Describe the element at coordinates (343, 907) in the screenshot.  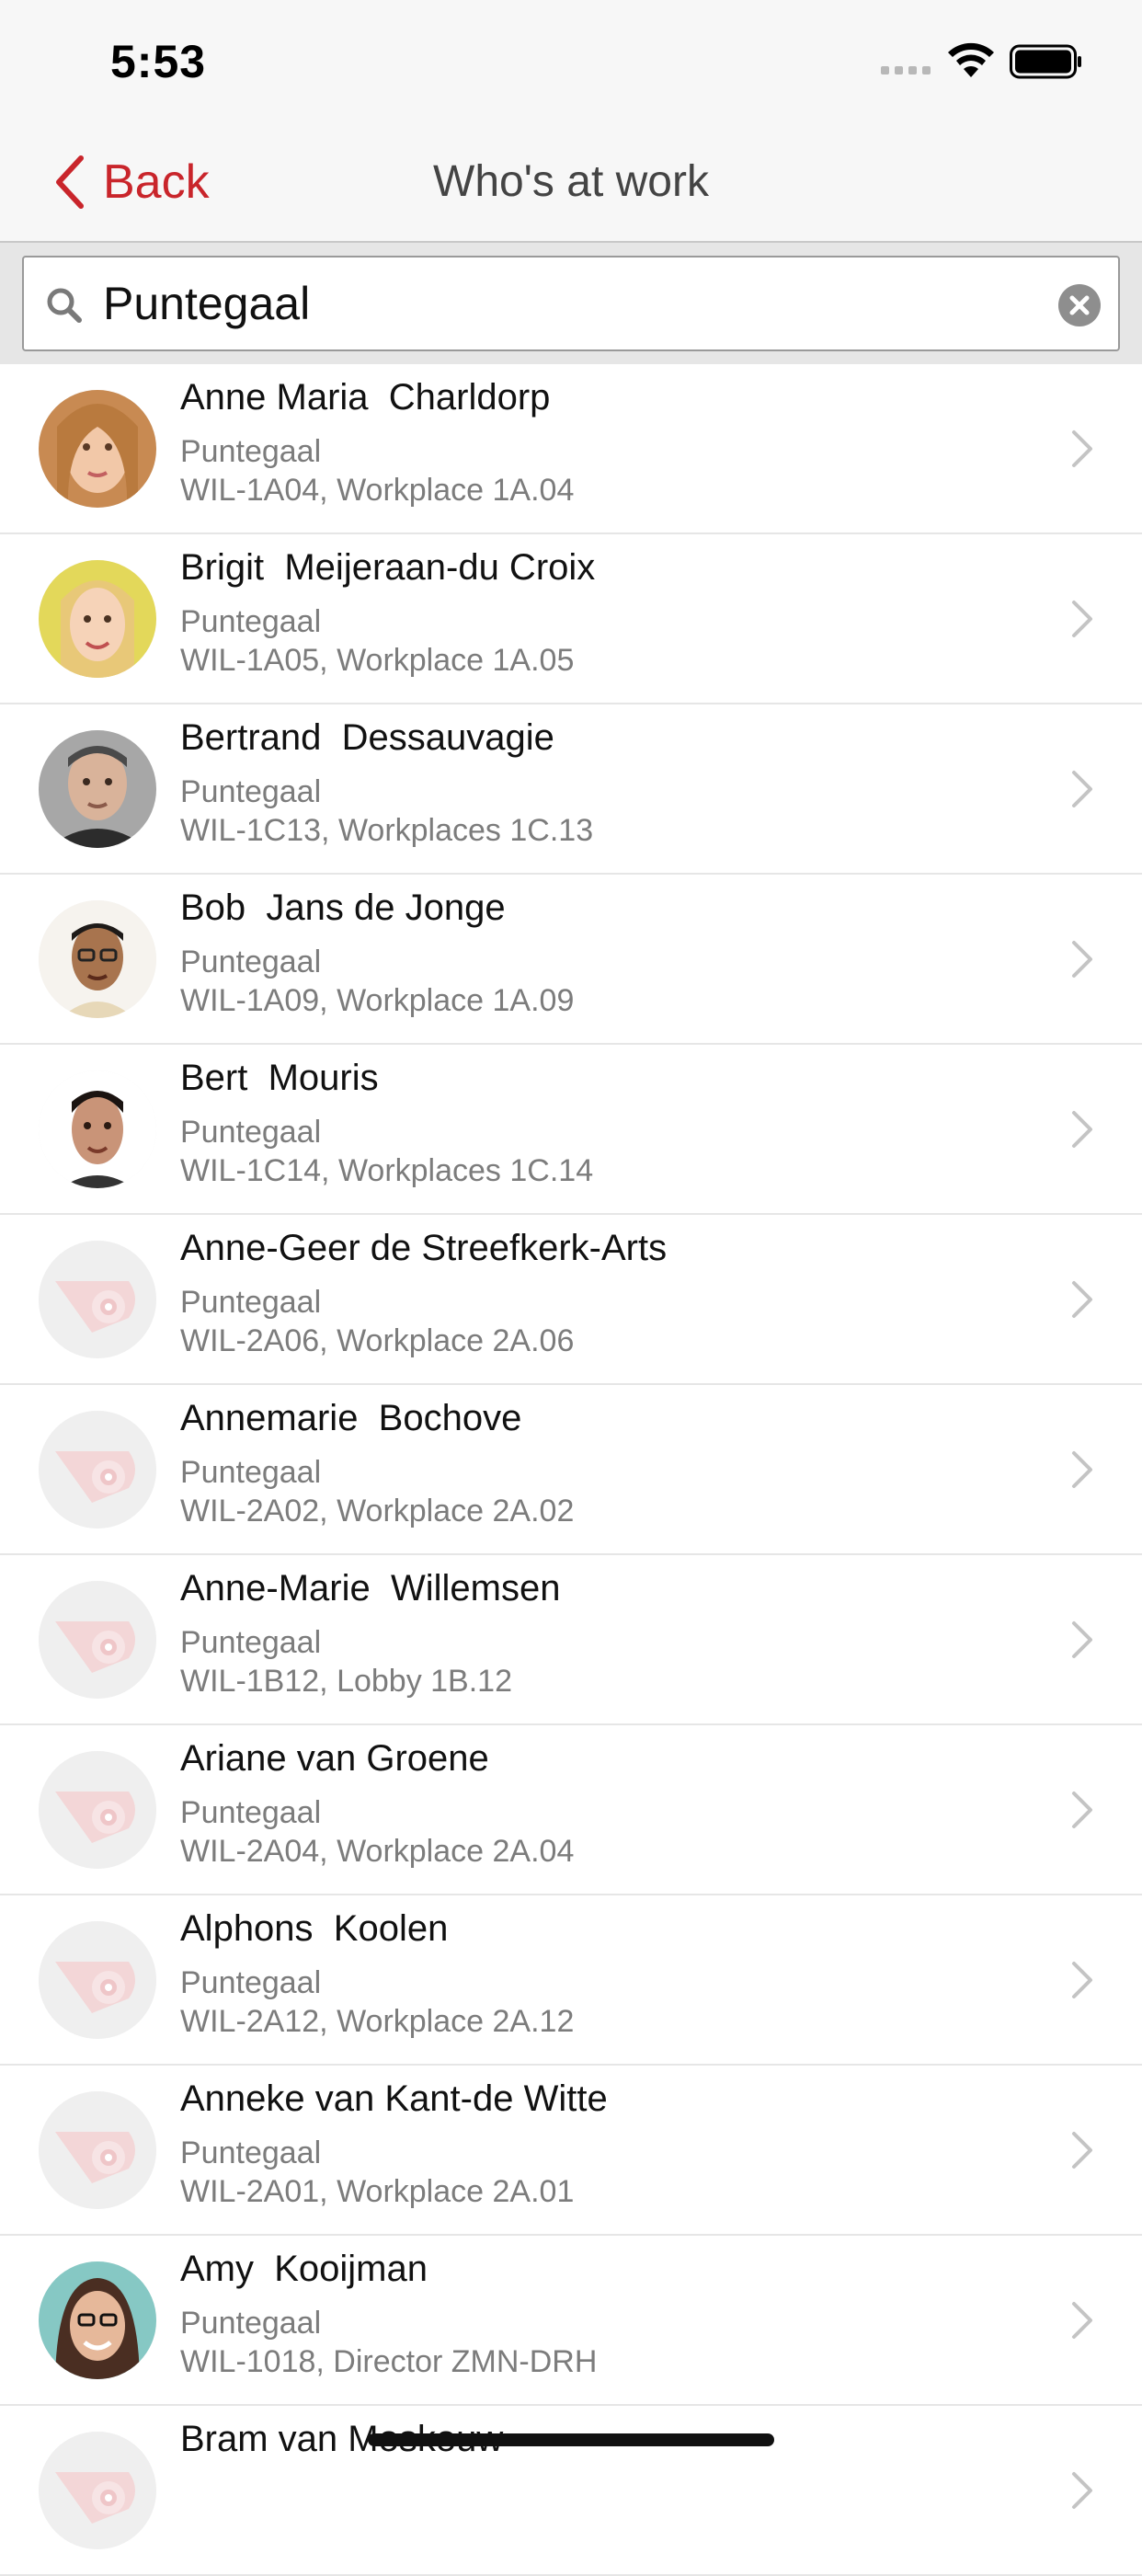
I see `person-name: Bob Jans de Jonge` at that location.